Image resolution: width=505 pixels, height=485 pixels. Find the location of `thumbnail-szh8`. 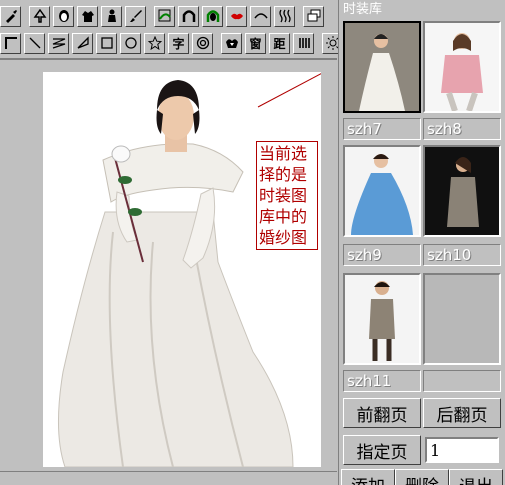

thumbnail-szh8 is located at coordinates (462, 67).